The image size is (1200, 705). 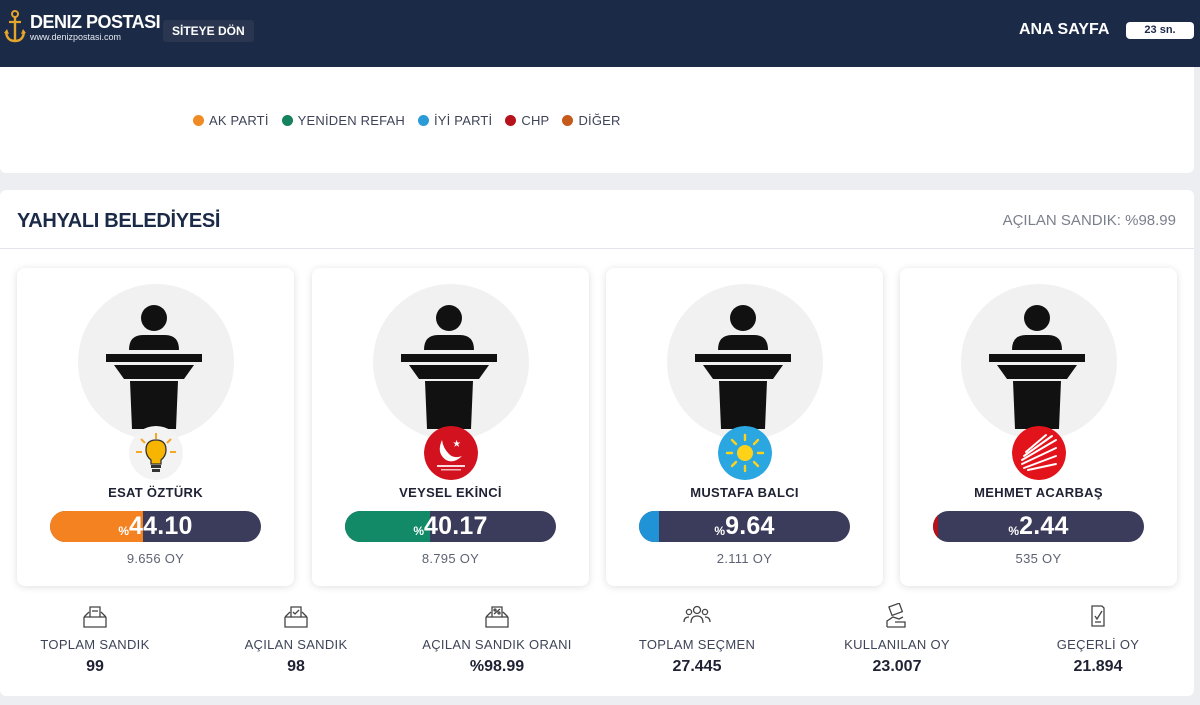 I want to click on stat-label: TOPLAM SEÇMEN, so click(x=697, y=644).